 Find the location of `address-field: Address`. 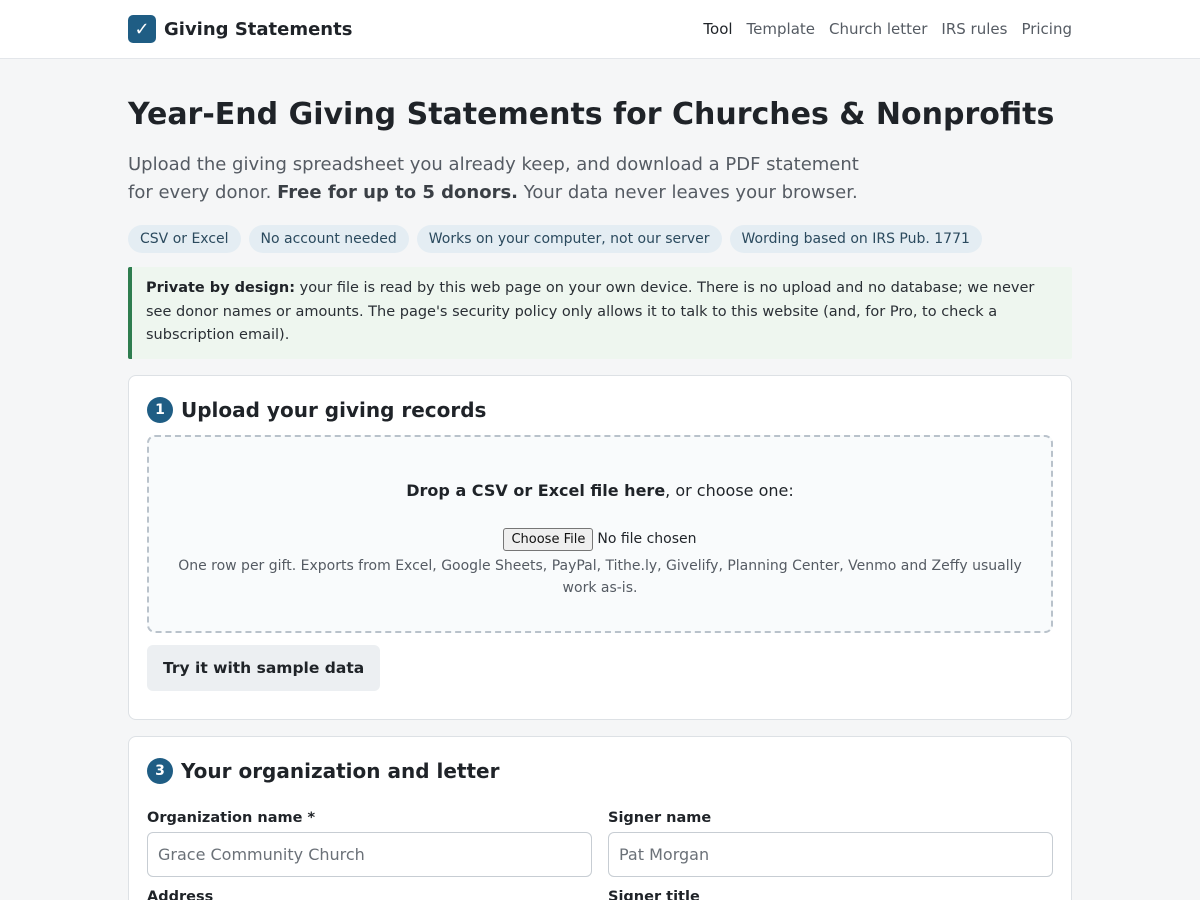

address-field: Address is located at coordinates (369, 894).